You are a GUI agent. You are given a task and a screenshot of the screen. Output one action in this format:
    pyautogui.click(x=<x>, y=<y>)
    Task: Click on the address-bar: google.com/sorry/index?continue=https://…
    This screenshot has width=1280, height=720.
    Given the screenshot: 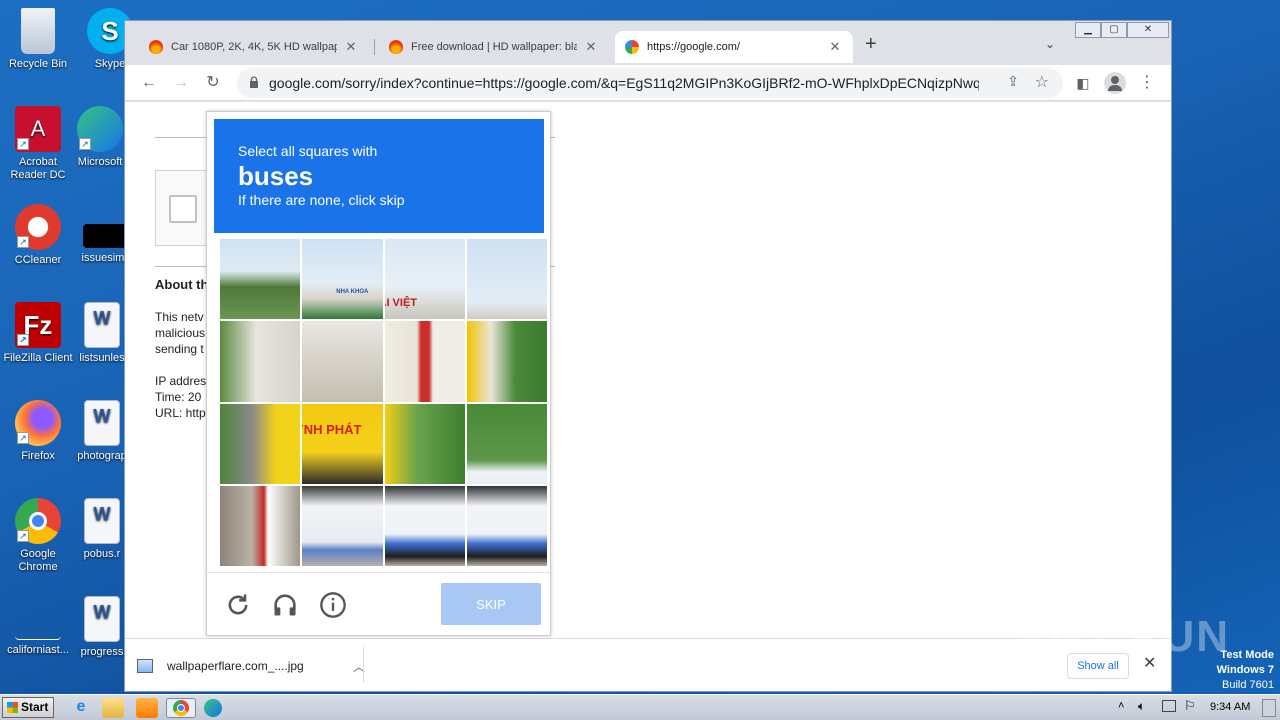 What is the action you would take?
    pyautogui.click(x=650, y=83)
    